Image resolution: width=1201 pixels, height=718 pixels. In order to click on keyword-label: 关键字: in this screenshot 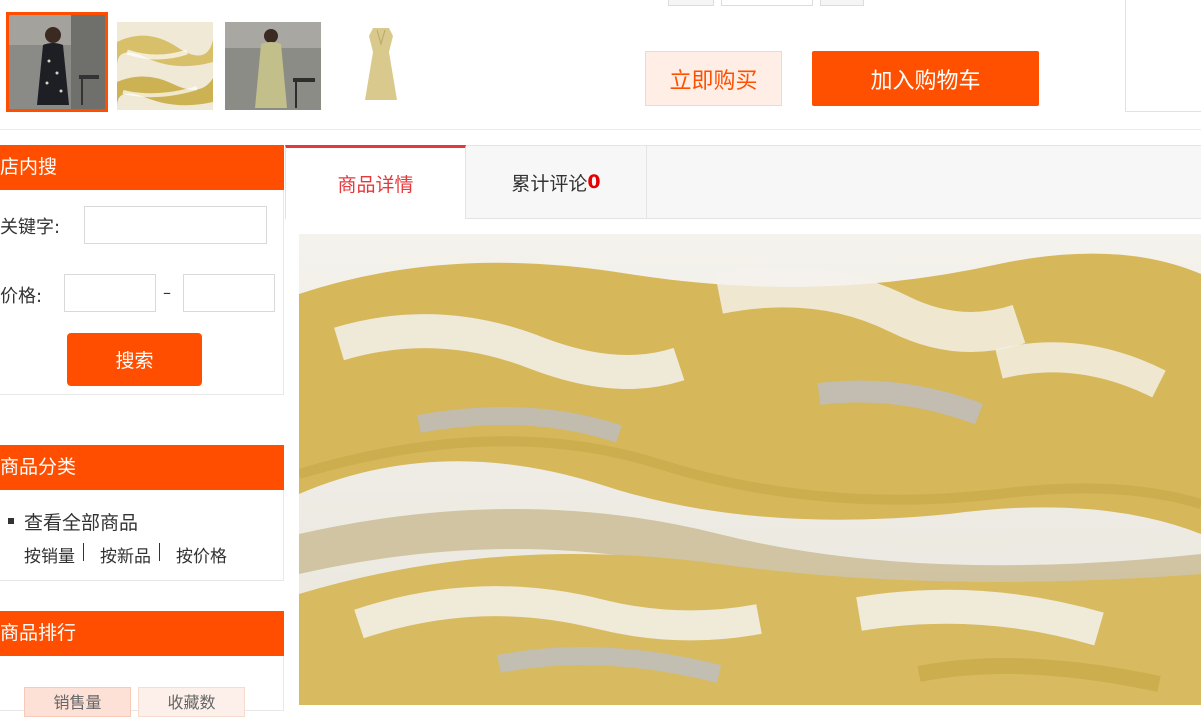, I will do `click(30, 227)`.